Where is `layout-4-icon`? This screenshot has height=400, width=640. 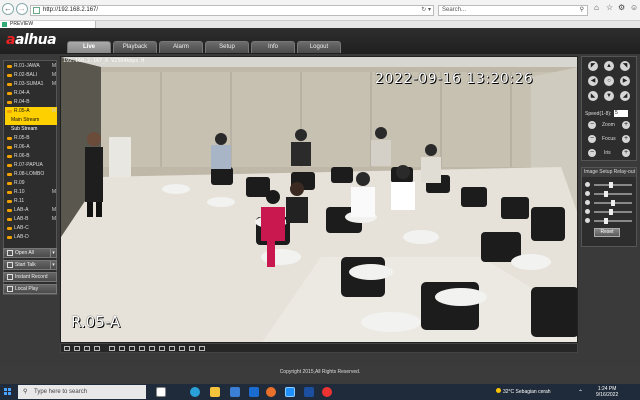 layout-4-icon is located at coordinates (87, 348).